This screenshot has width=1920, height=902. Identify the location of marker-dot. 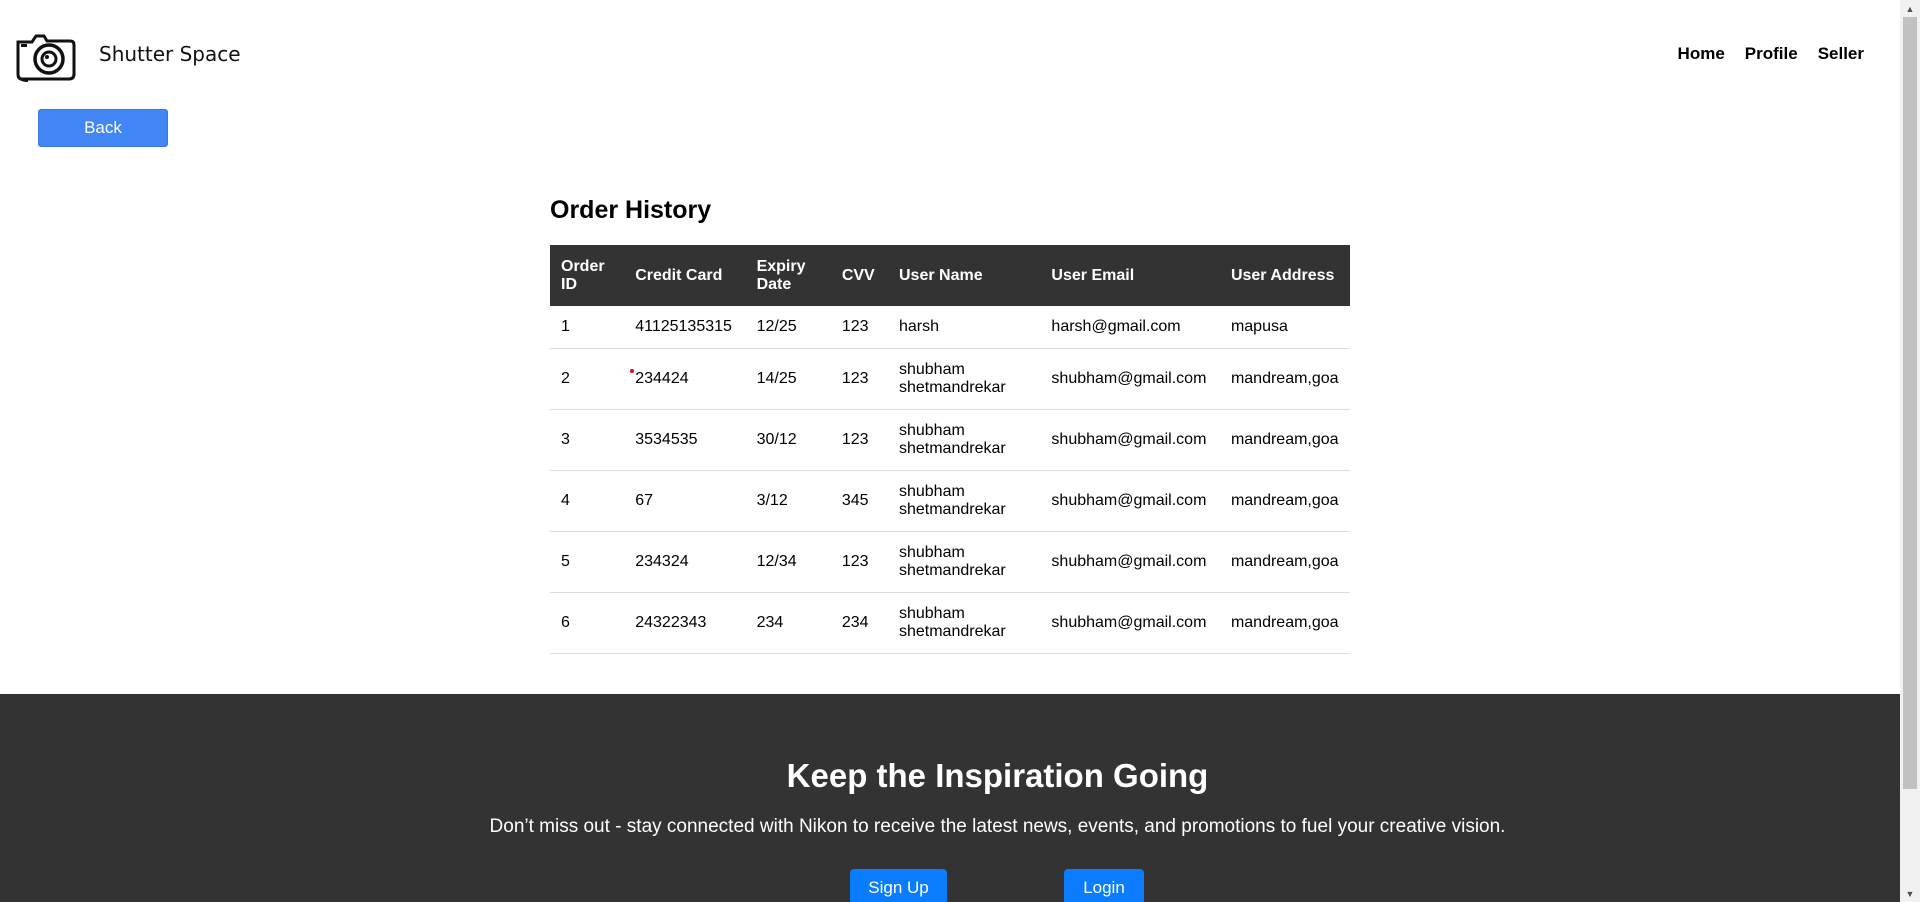
(632, 371).